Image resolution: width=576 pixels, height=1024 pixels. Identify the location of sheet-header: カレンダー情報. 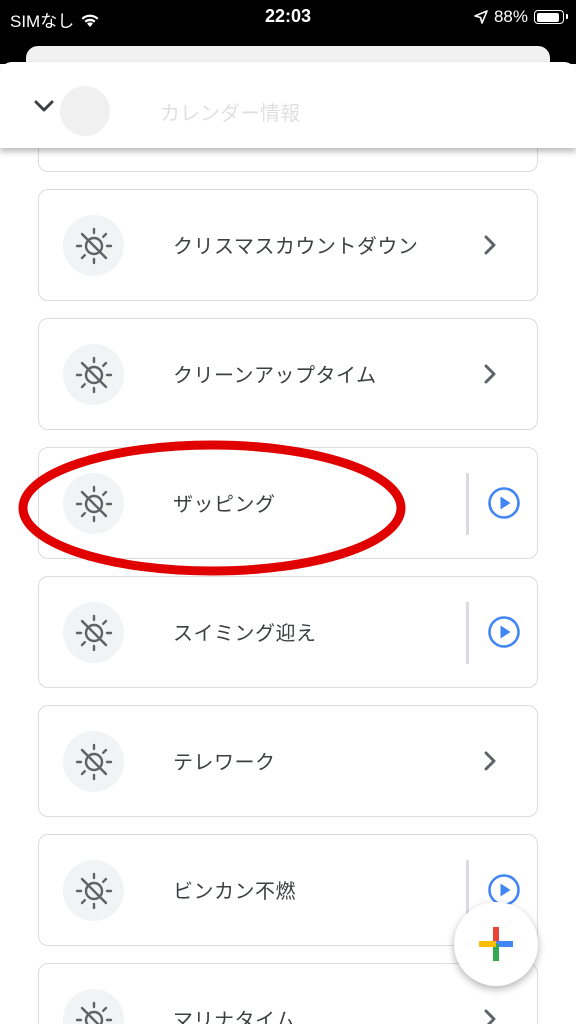
(288, 105).